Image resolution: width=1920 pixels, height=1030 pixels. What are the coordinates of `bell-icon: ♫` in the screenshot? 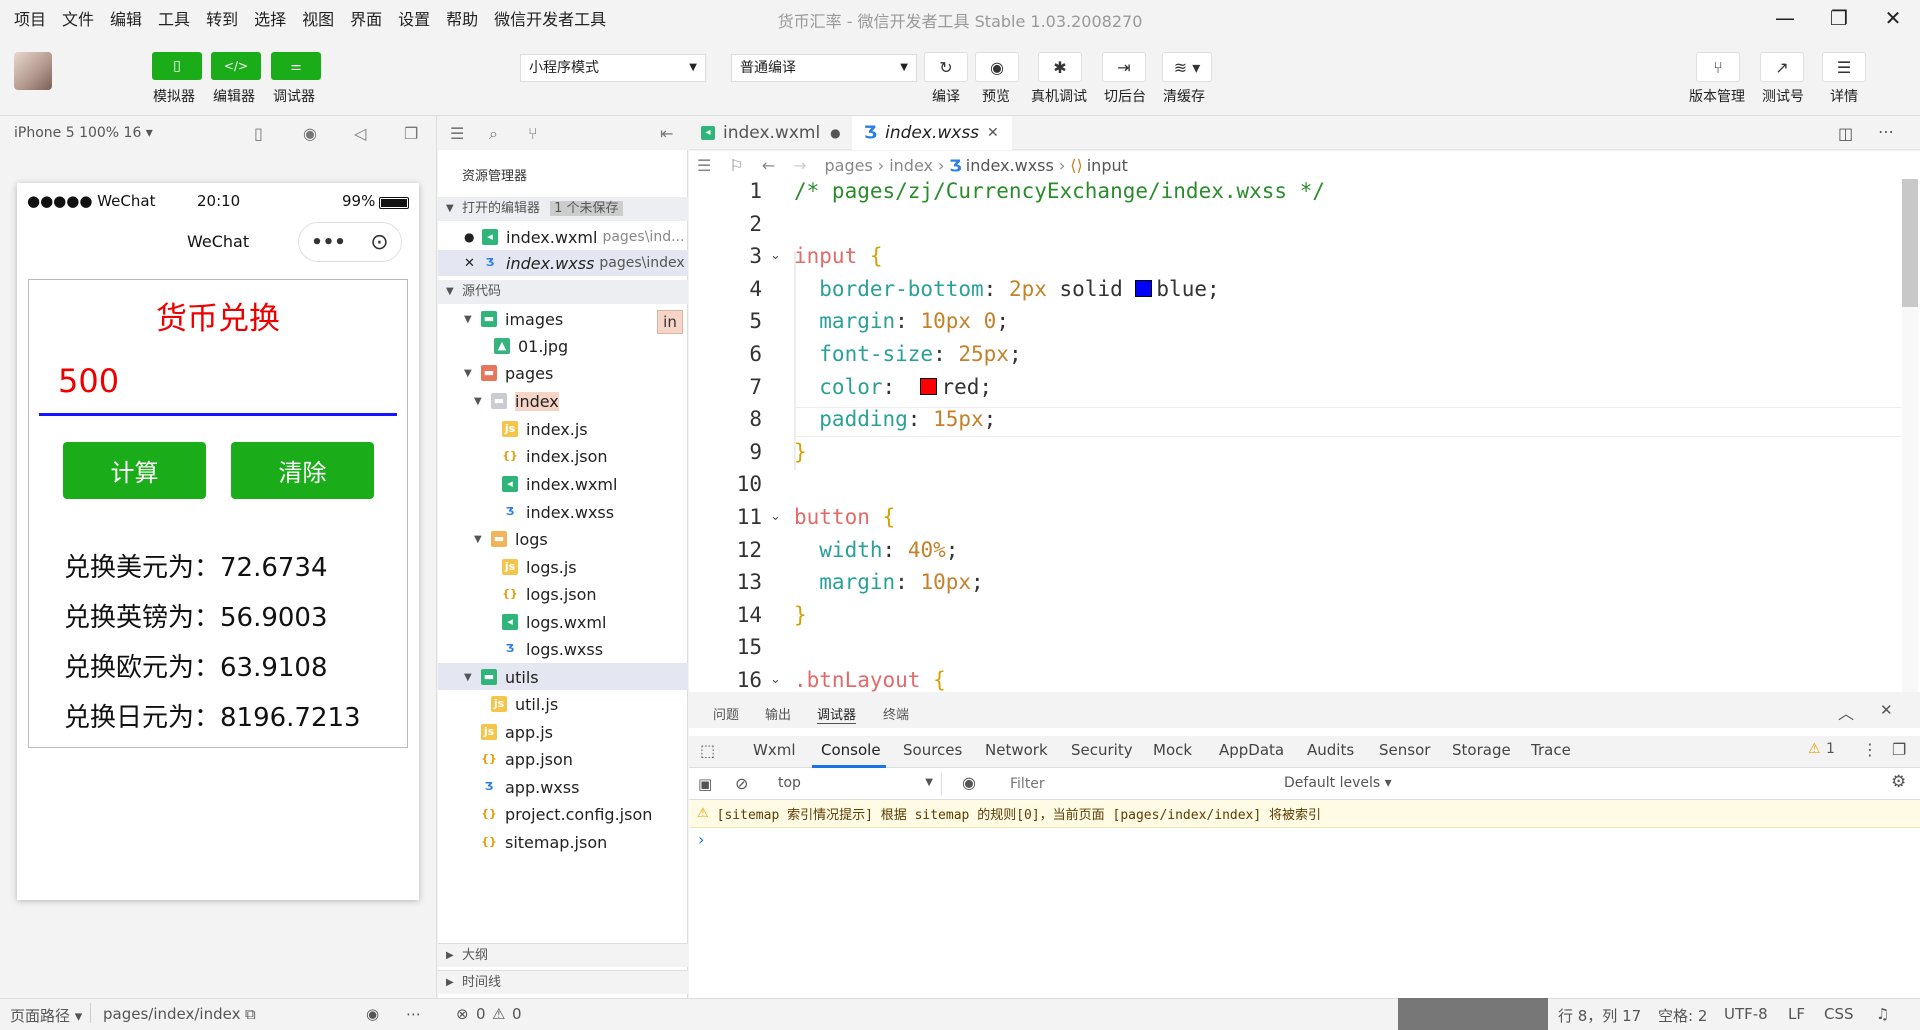 It's located at (1882, 1014).